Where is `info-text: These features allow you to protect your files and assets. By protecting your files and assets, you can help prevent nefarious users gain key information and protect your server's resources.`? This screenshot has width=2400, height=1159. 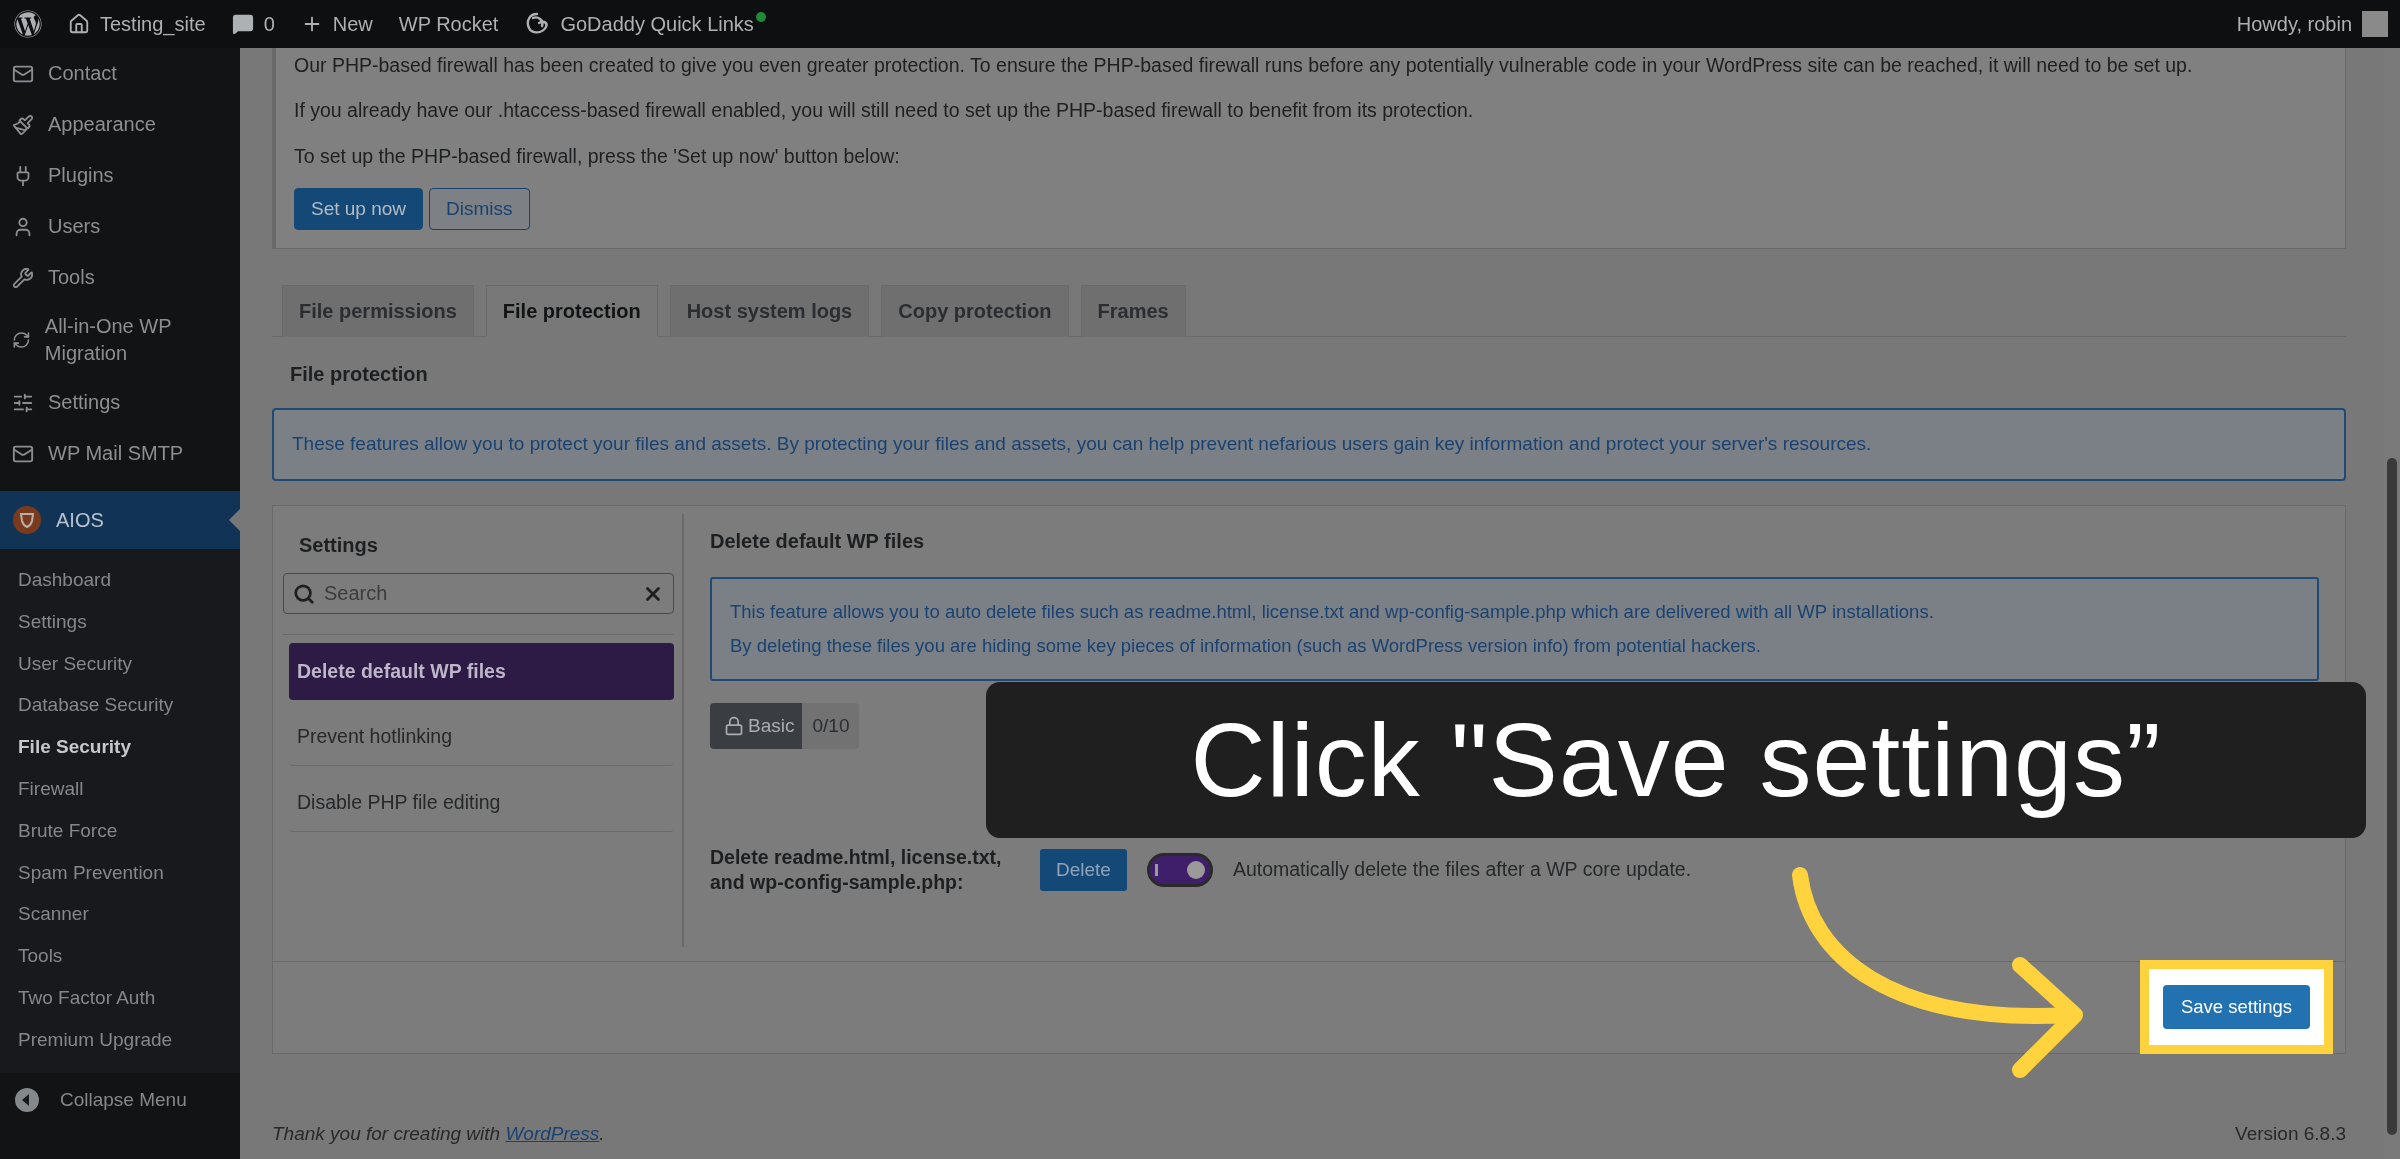
info-text: These features allow you to protect your files and assets. By protecting your files and assets, you can help prevent nefarious users gain key information and protect your server's resources. is located at coordinates (1082, 443).